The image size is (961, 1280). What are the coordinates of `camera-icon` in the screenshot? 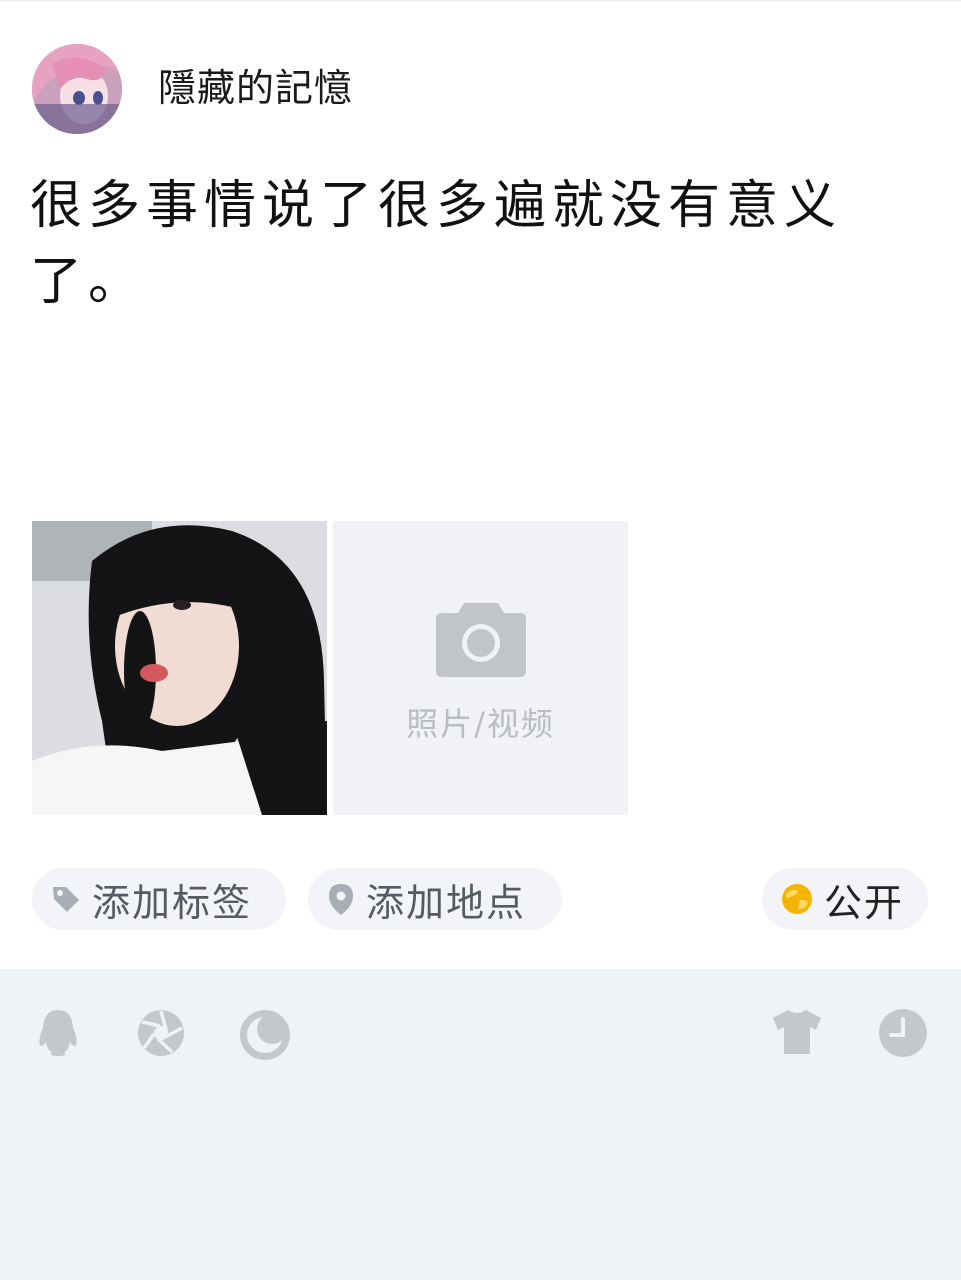 It's located at (481, 640).